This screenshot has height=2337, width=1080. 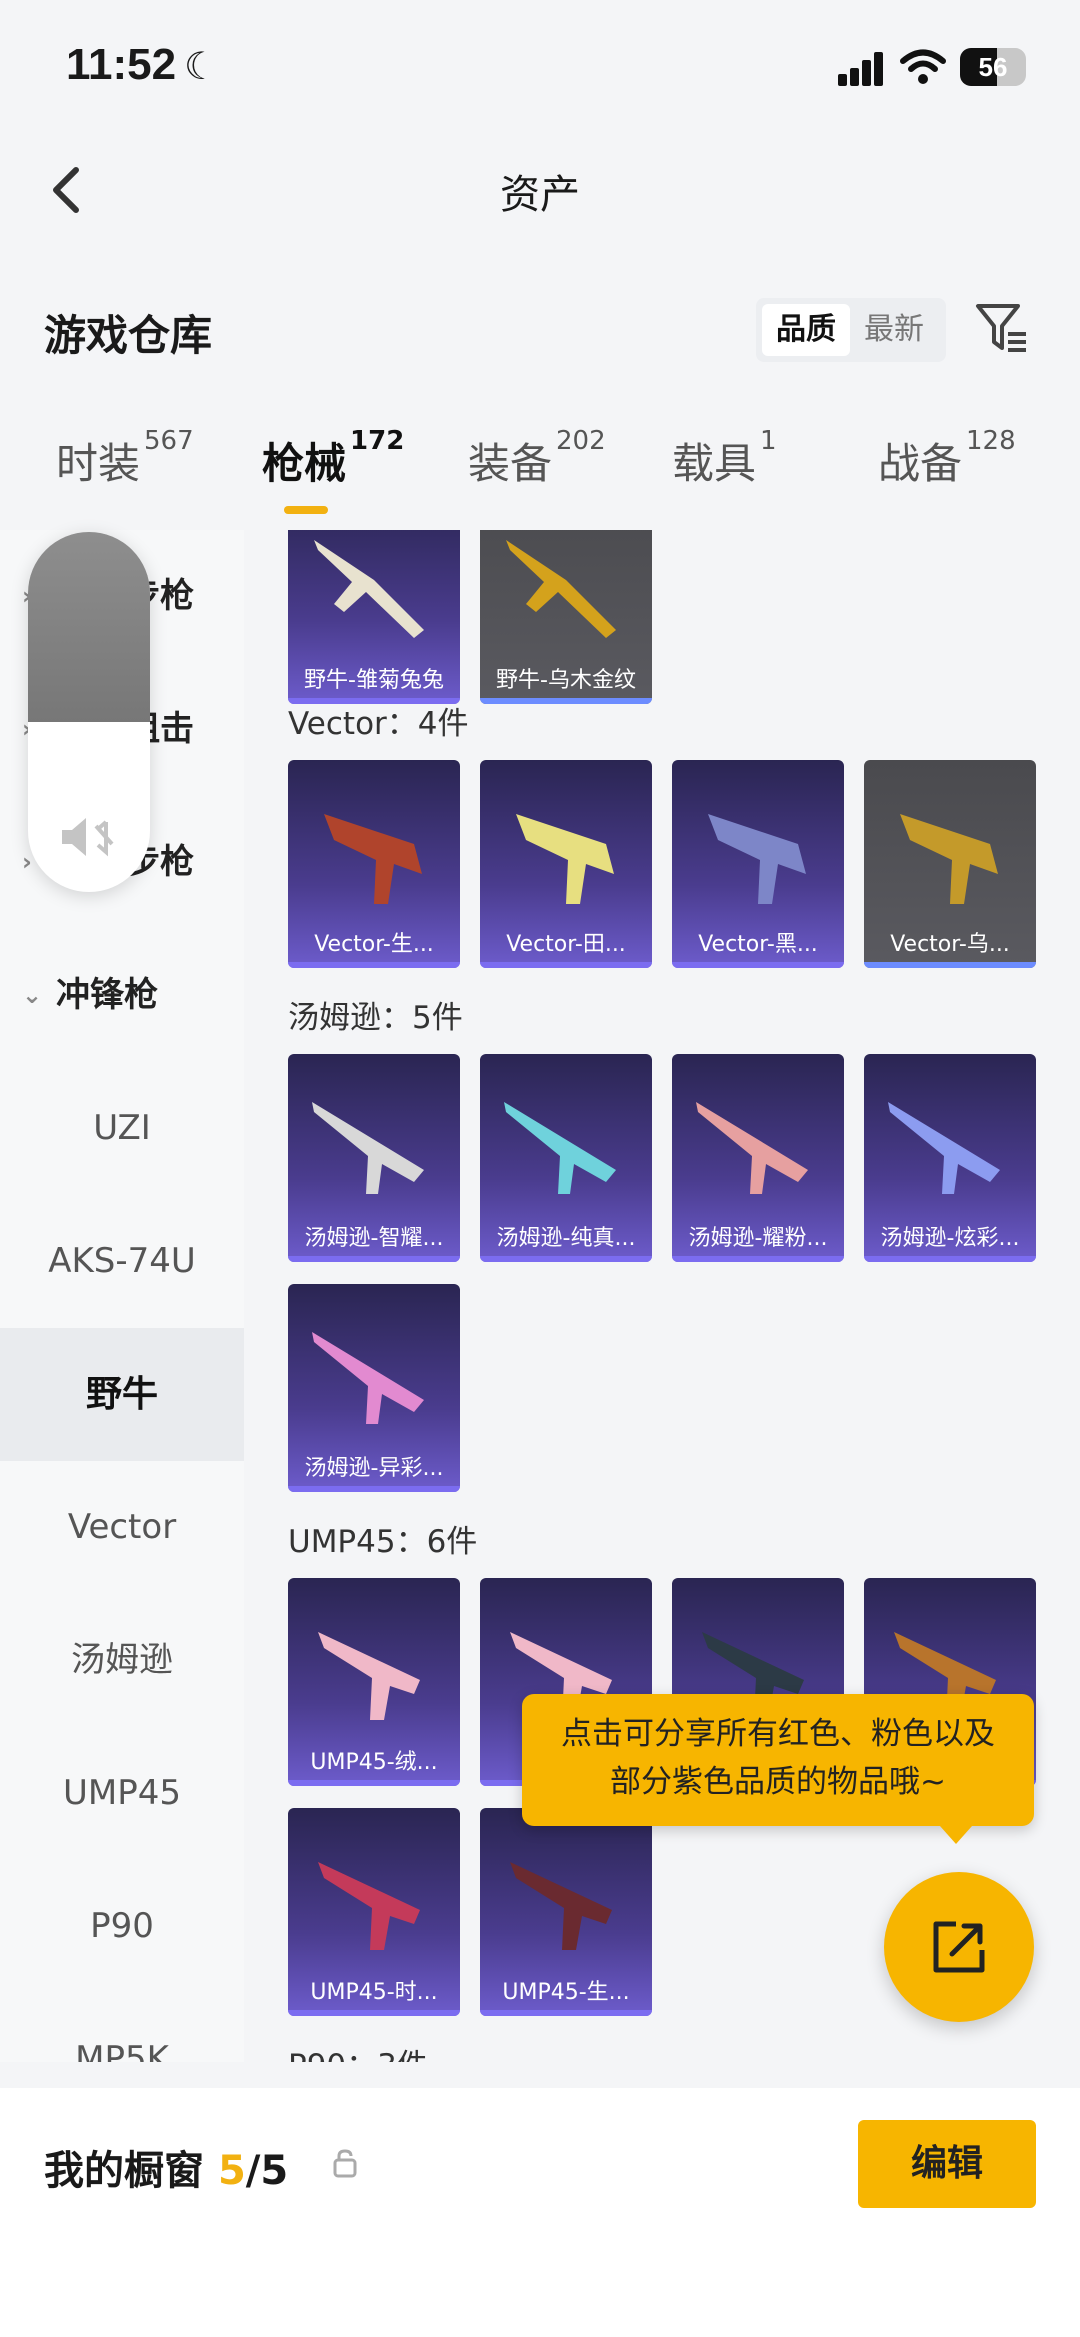 What do you see at coordinates (125, 458) in the screenshot?
I see `tab-outfits: 时装 567` at bounding box center [125, 458].